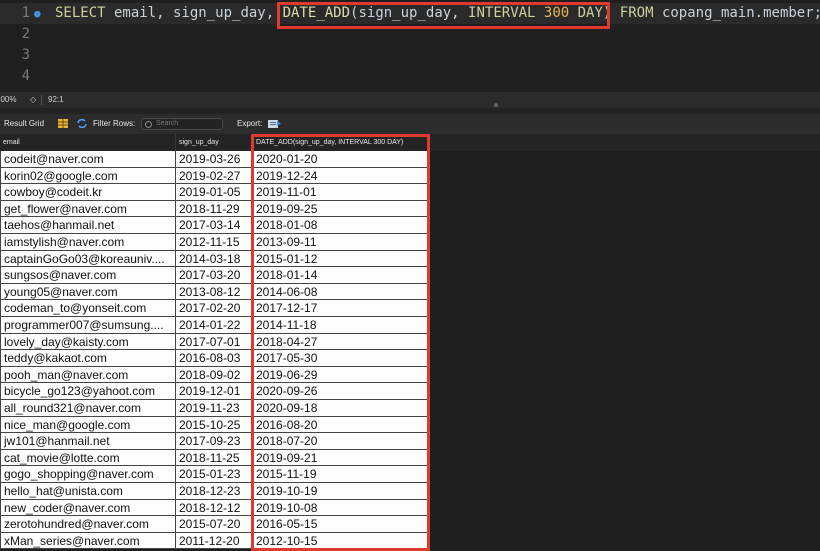 This screenshot has width=820, height=551. I want to click on cell-email: xMan_series@naver.com, so click(88, 541).